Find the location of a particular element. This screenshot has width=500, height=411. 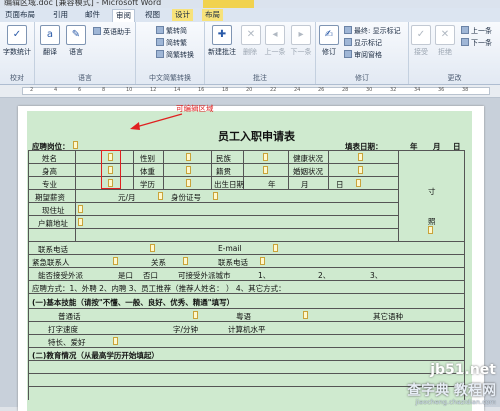

relation-field is located at coordinates (185, 261).